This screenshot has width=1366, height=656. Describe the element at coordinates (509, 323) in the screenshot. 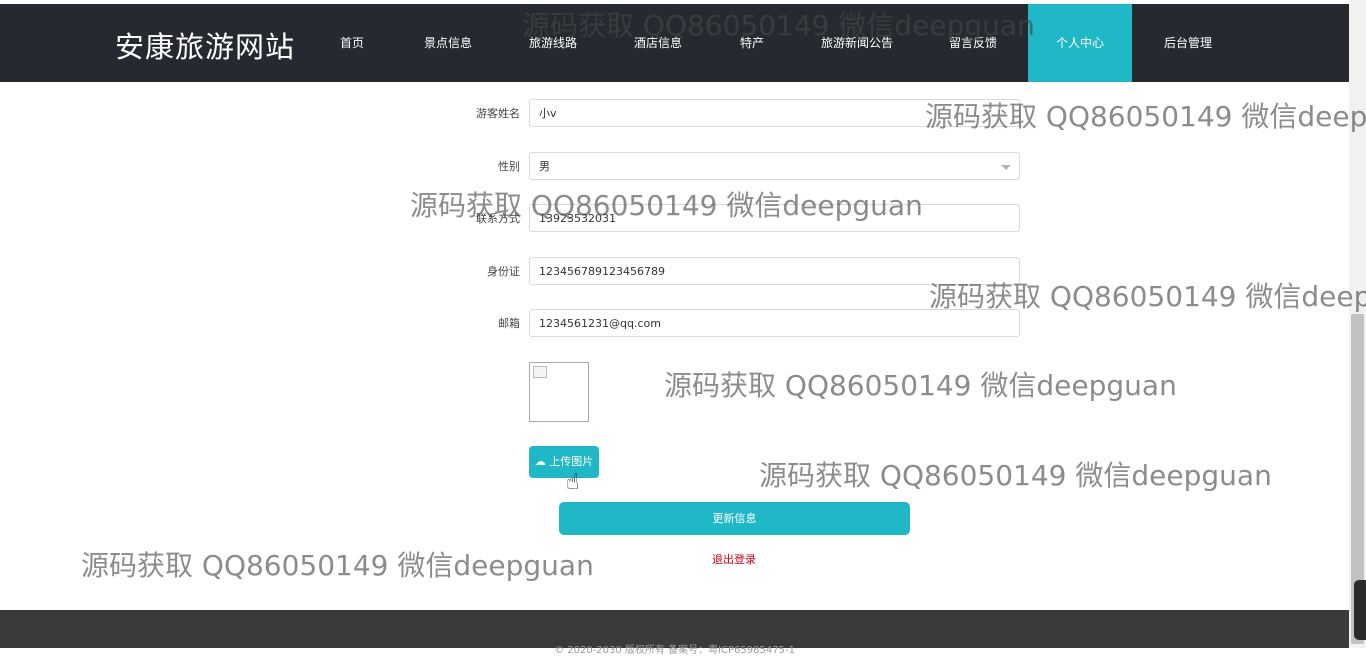

I see `email-label: 邮箱` at that location.